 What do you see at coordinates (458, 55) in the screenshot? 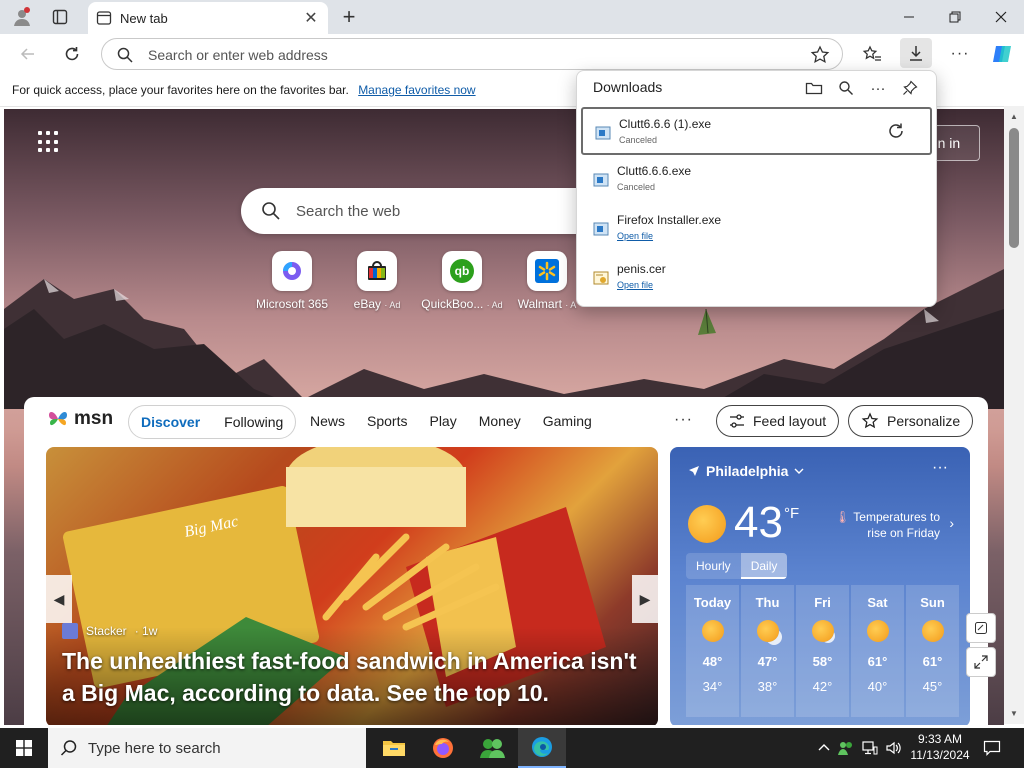
I see `address-input` at bounding box center [458, 55].